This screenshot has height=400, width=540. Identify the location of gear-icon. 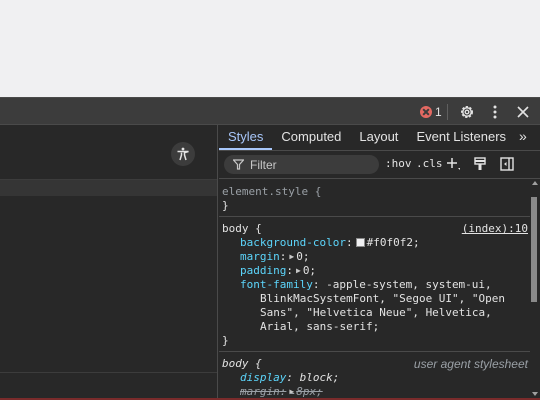
(467, 112).